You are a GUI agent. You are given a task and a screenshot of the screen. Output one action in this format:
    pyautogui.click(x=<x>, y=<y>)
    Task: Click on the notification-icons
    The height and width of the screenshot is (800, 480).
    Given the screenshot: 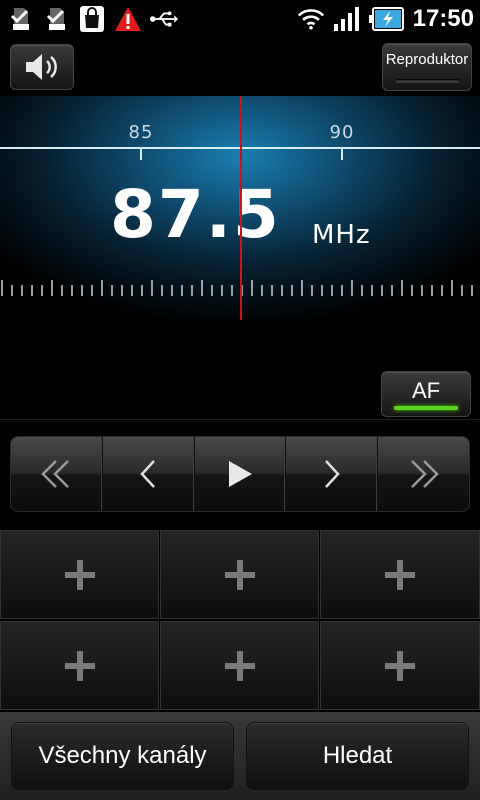 What is the action you would take?
    pyautogui.click(x=92, y=19)
    